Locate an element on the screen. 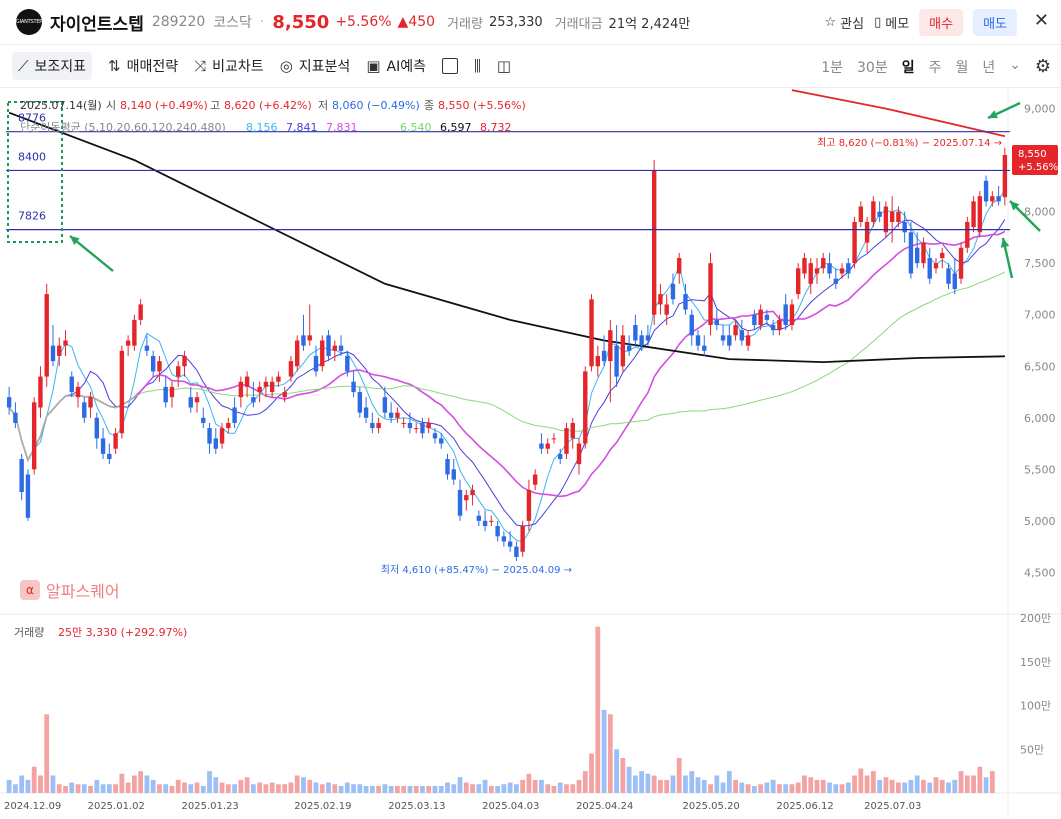 This screenshot has height=819, width=1061. compare-button: ⤨ 비교차트 is located at coordinates (229, 66).